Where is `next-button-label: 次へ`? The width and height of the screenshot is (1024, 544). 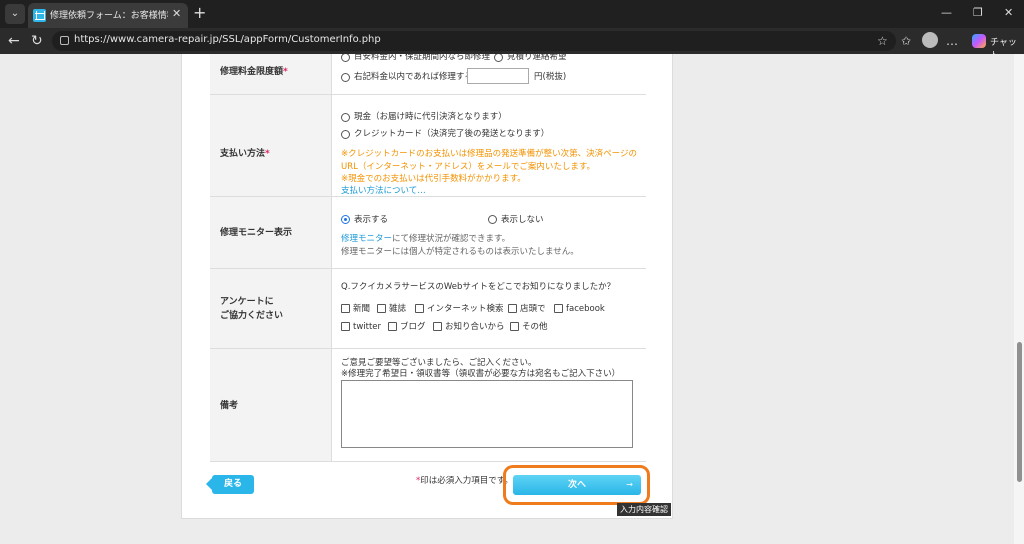 next-button-label: 次へ is located at coordinates (576, 485).